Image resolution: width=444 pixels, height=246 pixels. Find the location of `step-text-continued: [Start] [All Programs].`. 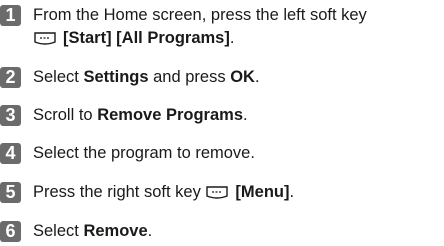

step-text-continued: [Start] [All Programs]. is located at coordinates (133, 38).